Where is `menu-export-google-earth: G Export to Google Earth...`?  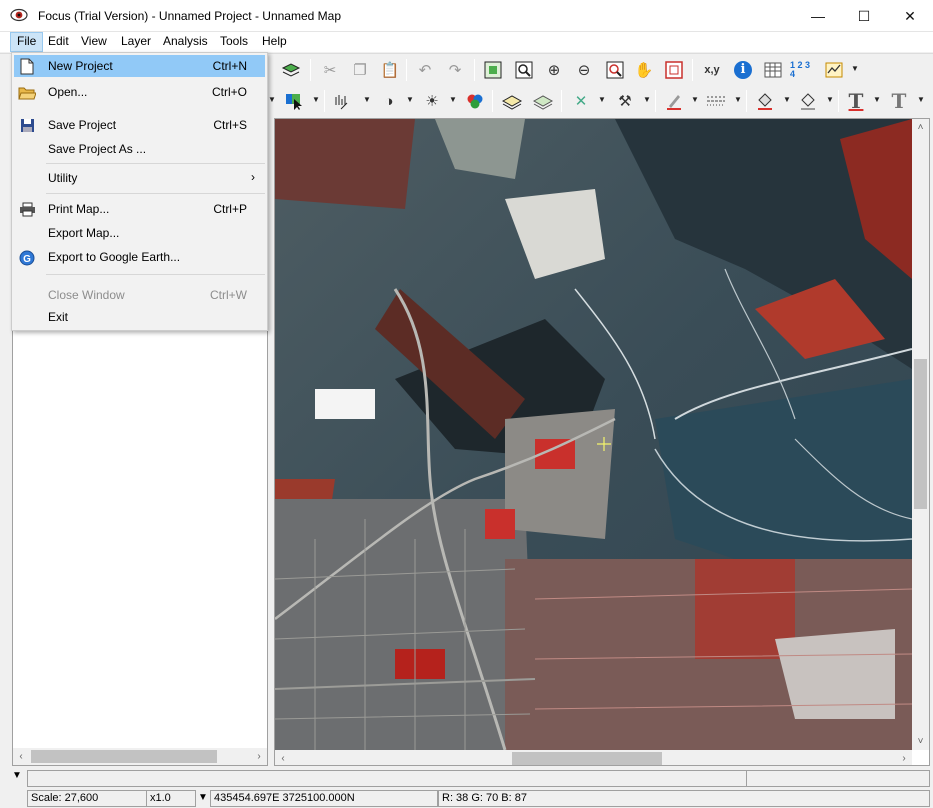
menu-export-google-earth: G Export to Google Earth... is located at coordinates (139, 257).